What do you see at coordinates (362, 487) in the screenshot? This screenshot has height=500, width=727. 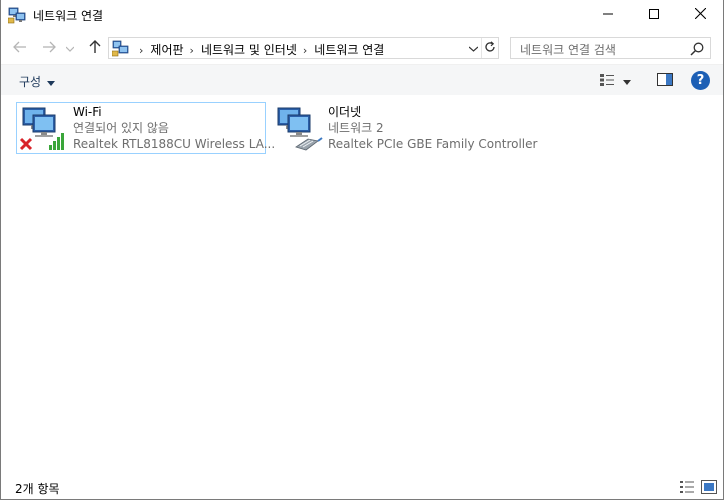 I see `status-bar: 2개 항목` at bounding box center [362, 487].